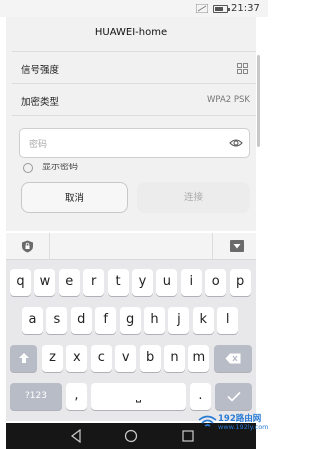 The width and height of the screenshot is (320, 449). What do you see at coordinates (76, 396) in the screenshot?
I see `comma-key: ,` at bounding box center [76, 396].